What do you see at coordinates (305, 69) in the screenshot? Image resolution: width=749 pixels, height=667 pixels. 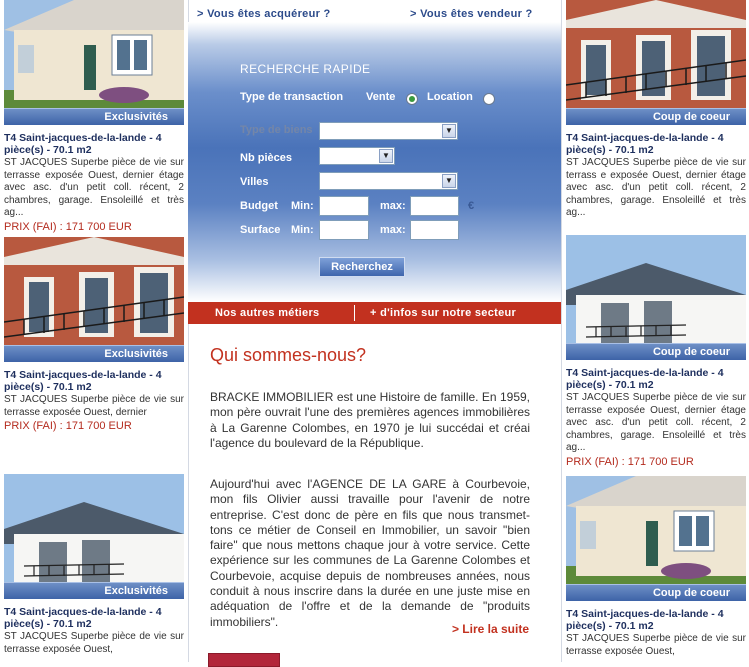 I see `search-title: RECHERCHE RAPIDE` at bounding box center [305, 69].